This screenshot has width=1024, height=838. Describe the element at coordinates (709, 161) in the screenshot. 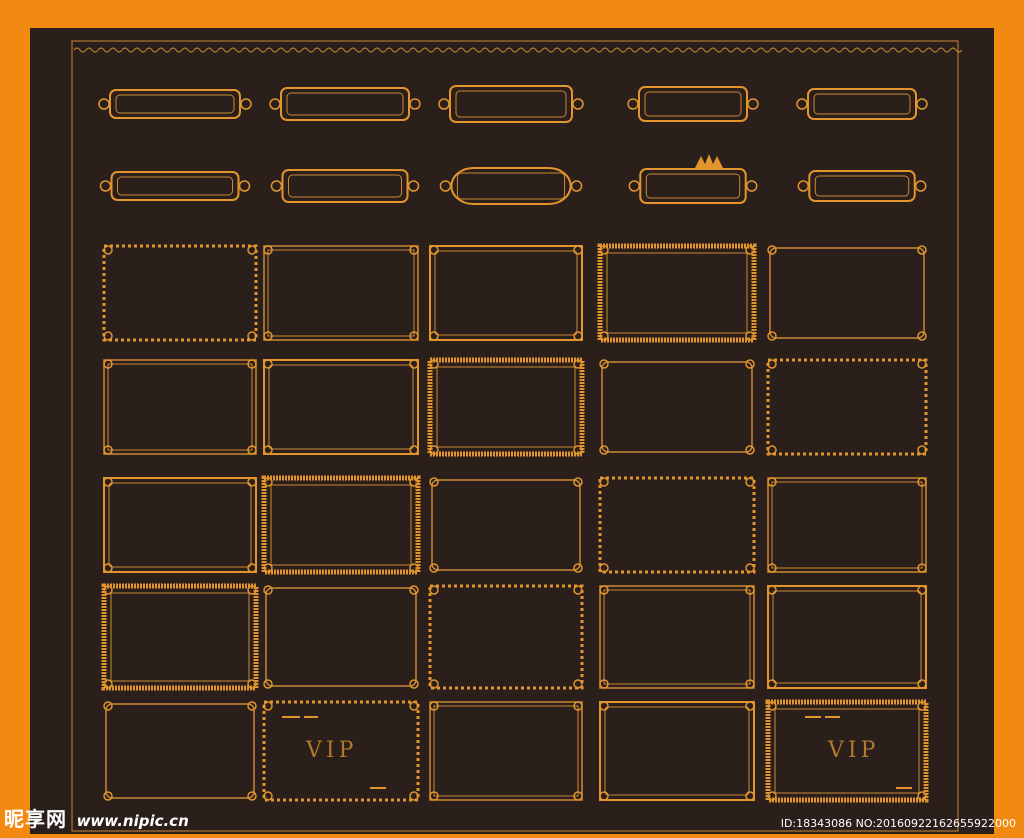

I see `crown-ornament` at that location.